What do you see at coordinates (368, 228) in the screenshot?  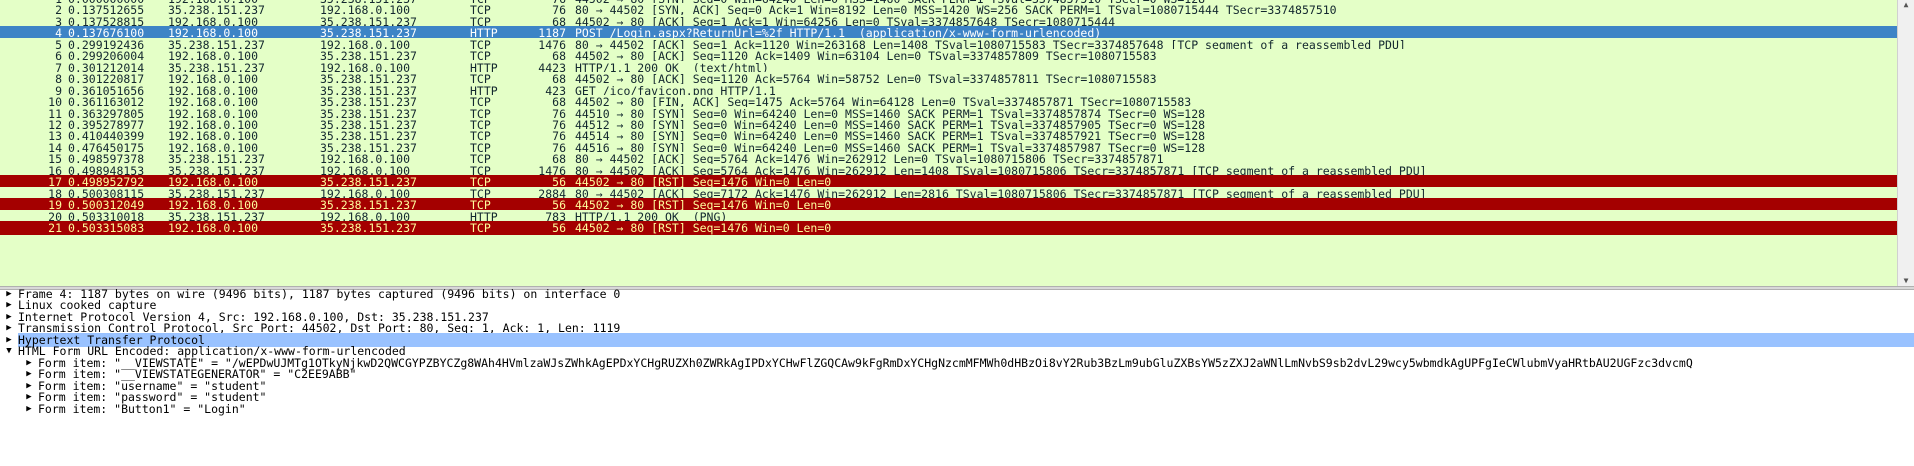 I see `packet-dst: 35.238.151.237` at bounding box center [368, 228].